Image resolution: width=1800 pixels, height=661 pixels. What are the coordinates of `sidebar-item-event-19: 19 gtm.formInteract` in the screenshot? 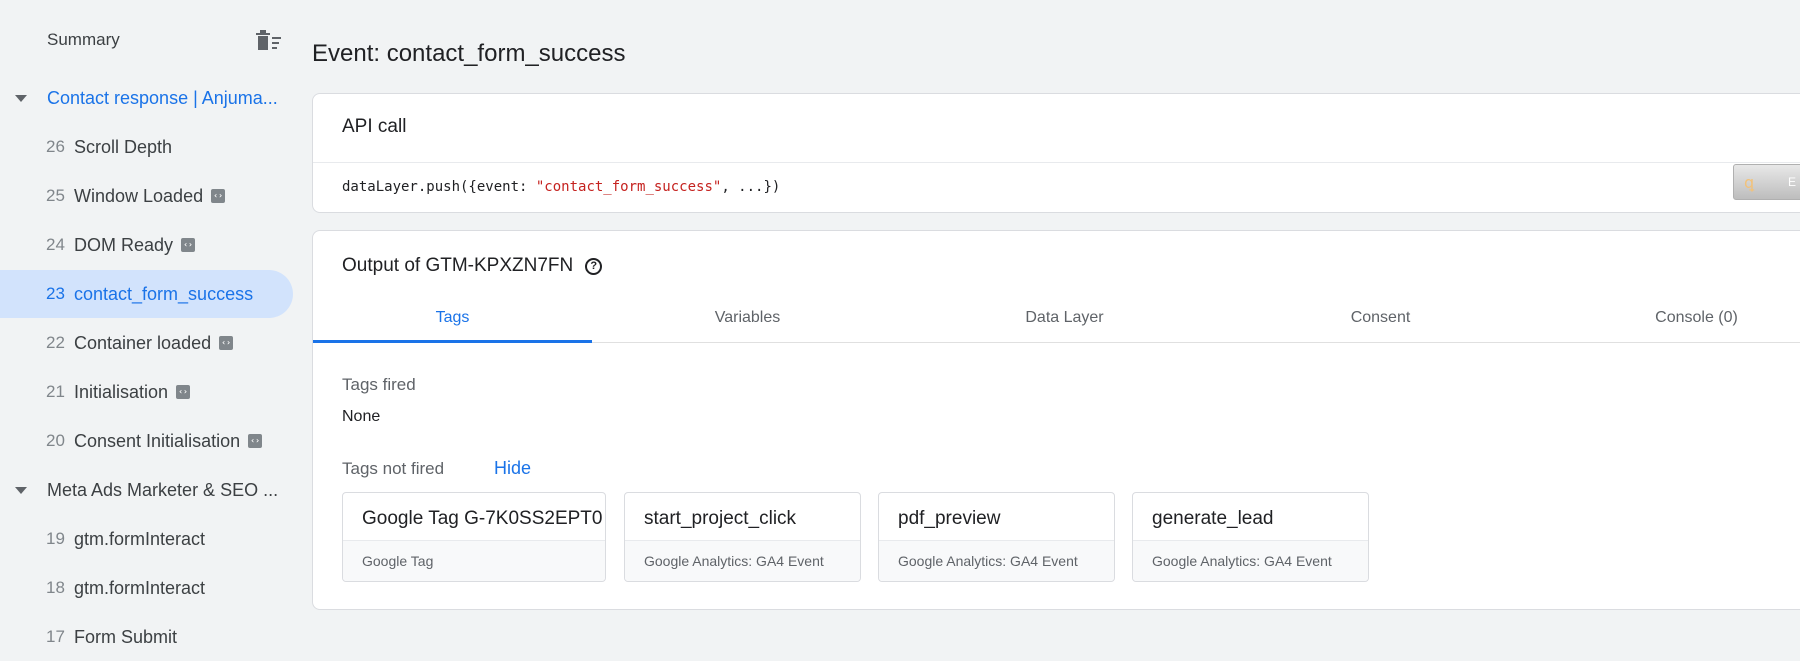 It's located at (147, 539).